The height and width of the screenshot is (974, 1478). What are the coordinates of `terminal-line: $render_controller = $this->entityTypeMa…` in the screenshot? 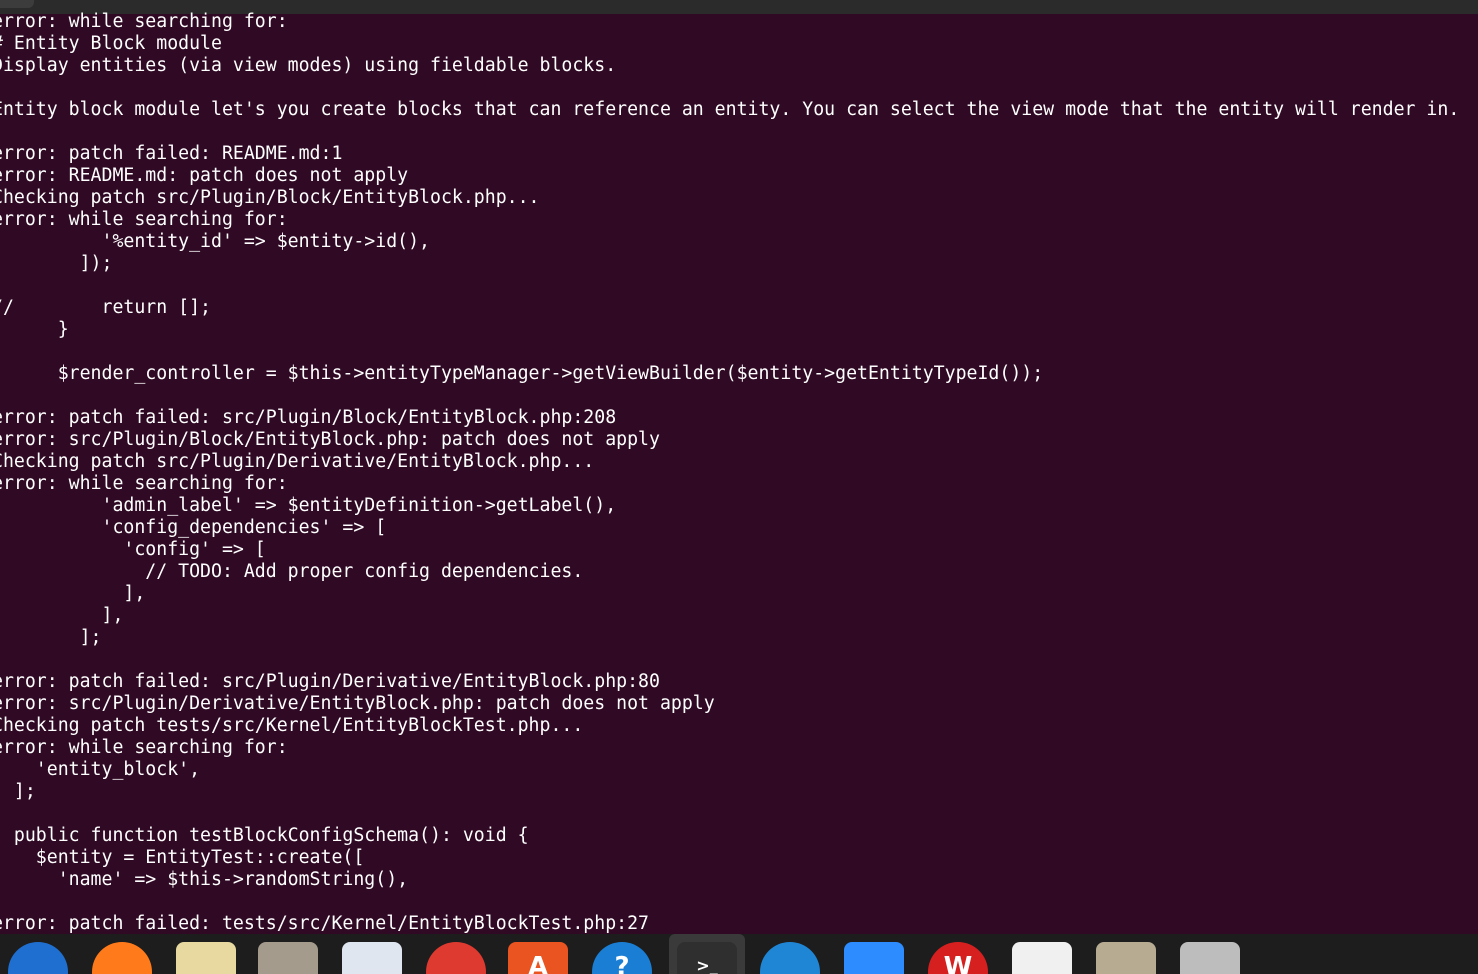 It's located at (522, 373).